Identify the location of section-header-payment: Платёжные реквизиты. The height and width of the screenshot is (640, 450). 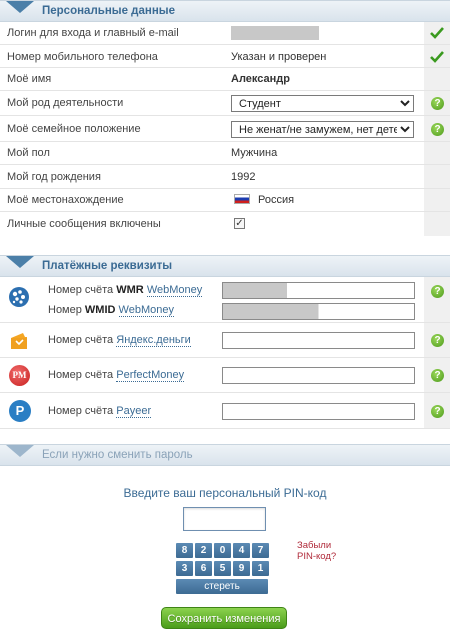
(225, 266).